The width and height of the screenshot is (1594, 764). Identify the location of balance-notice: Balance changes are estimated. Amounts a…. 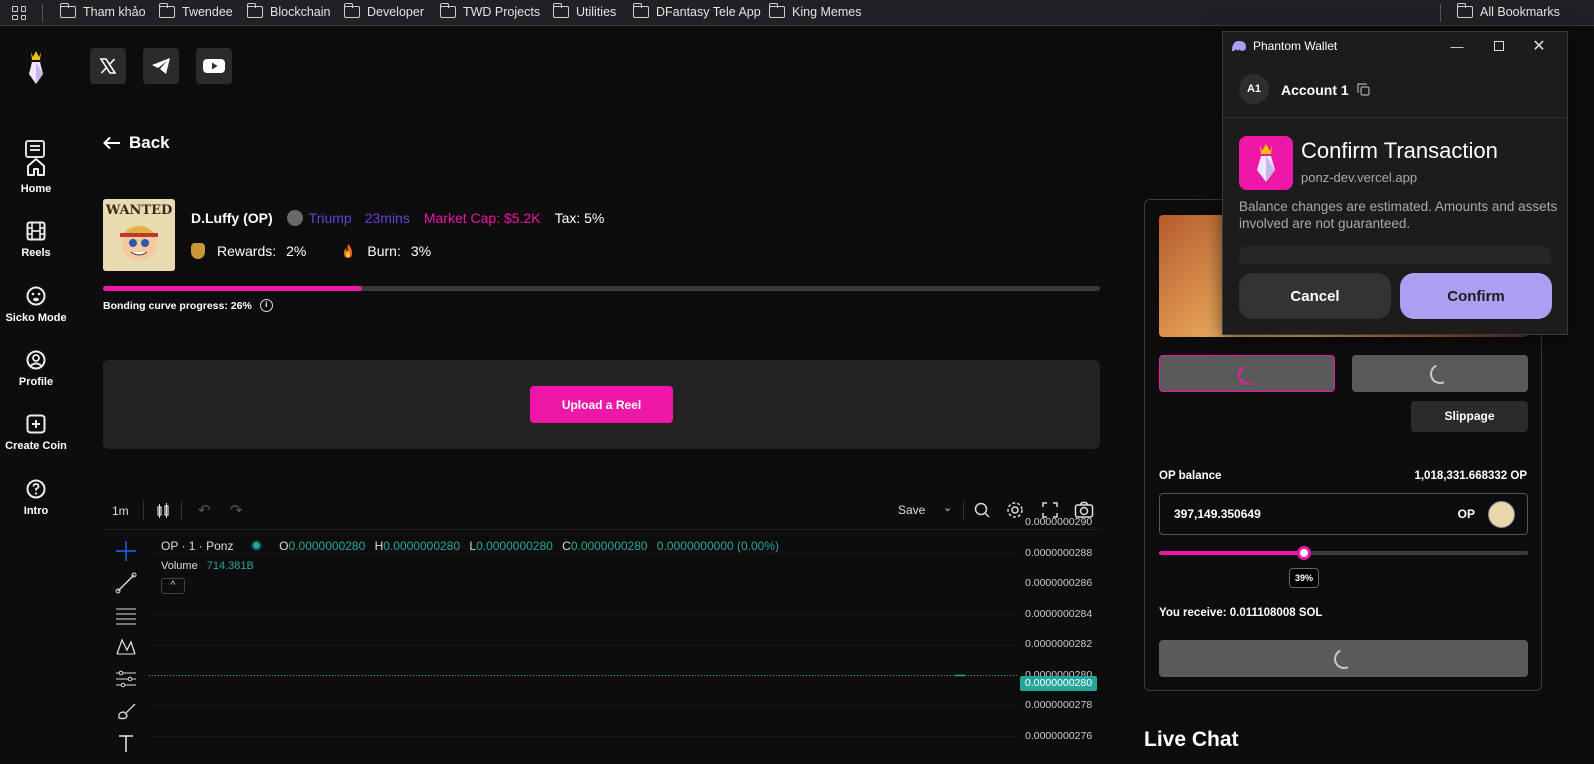
(1398, 215).